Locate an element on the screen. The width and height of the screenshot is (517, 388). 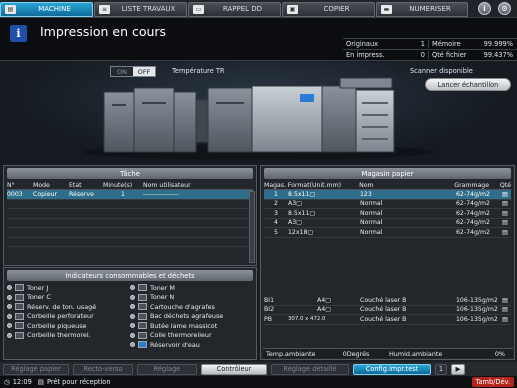
duplex-button: Recto-verso is located at coordinates (103, 369).